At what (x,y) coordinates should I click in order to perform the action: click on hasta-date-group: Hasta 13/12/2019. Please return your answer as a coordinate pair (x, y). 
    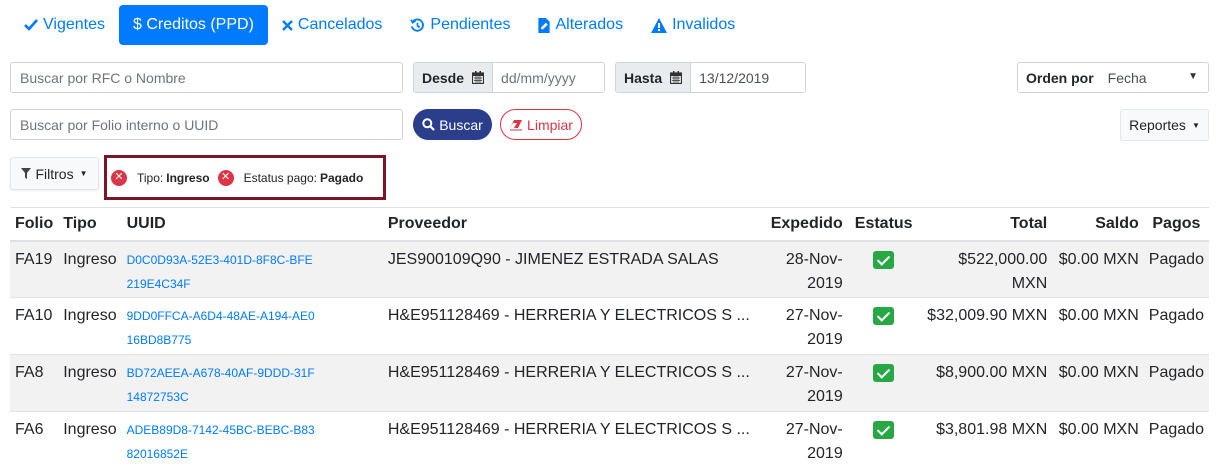
    Looking at the image, I should click on (710, 77).